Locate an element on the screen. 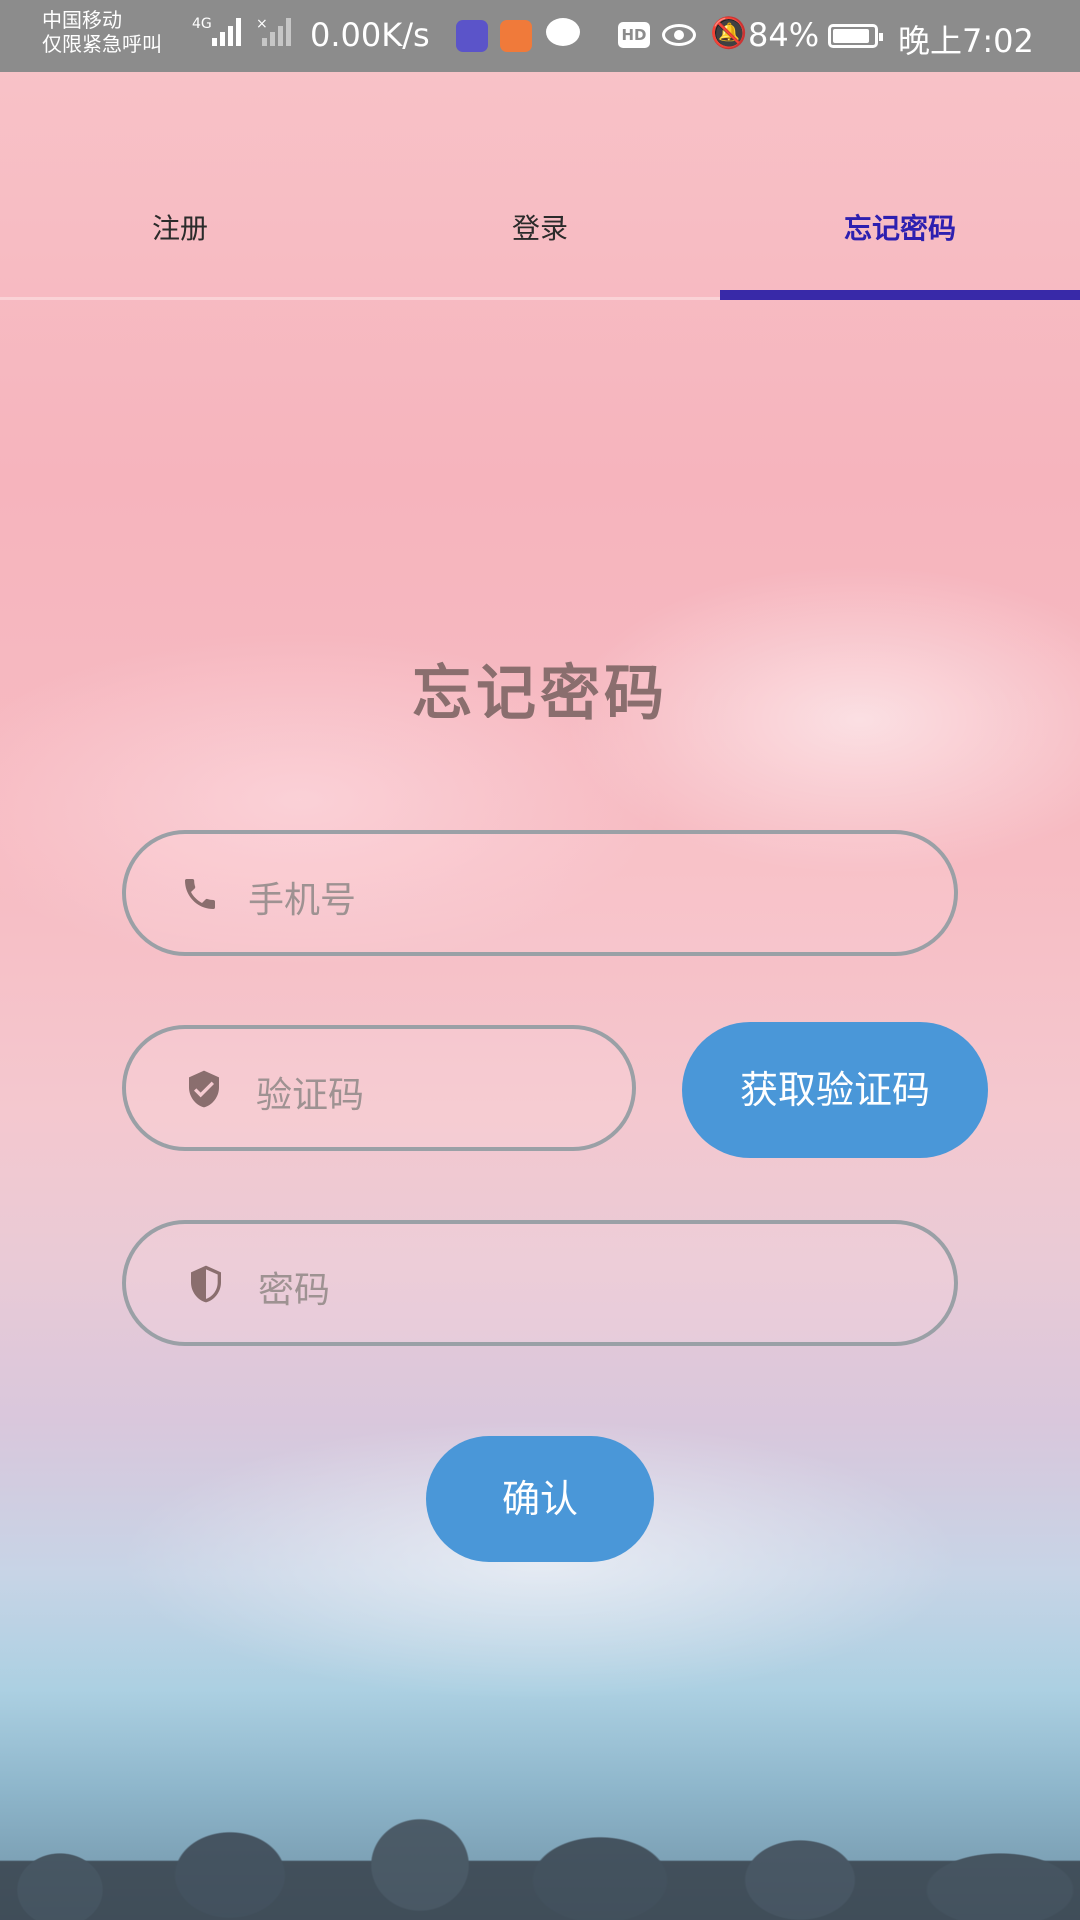  signal-icon is located at coordinates (226, 32).